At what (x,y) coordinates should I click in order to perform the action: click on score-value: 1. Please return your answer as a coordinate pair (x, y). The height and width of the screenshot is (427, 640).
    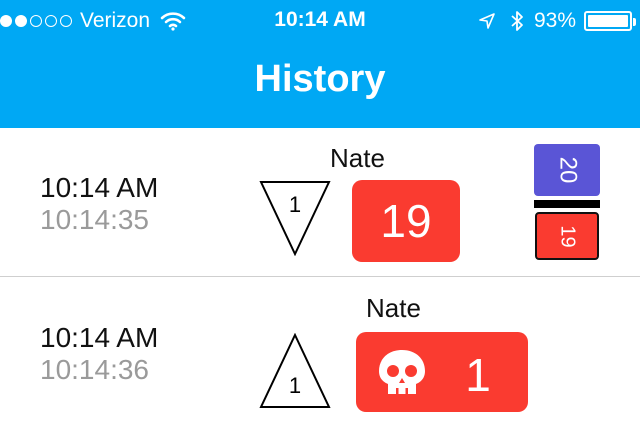
    Looking at the image, I should click on (478, 375).